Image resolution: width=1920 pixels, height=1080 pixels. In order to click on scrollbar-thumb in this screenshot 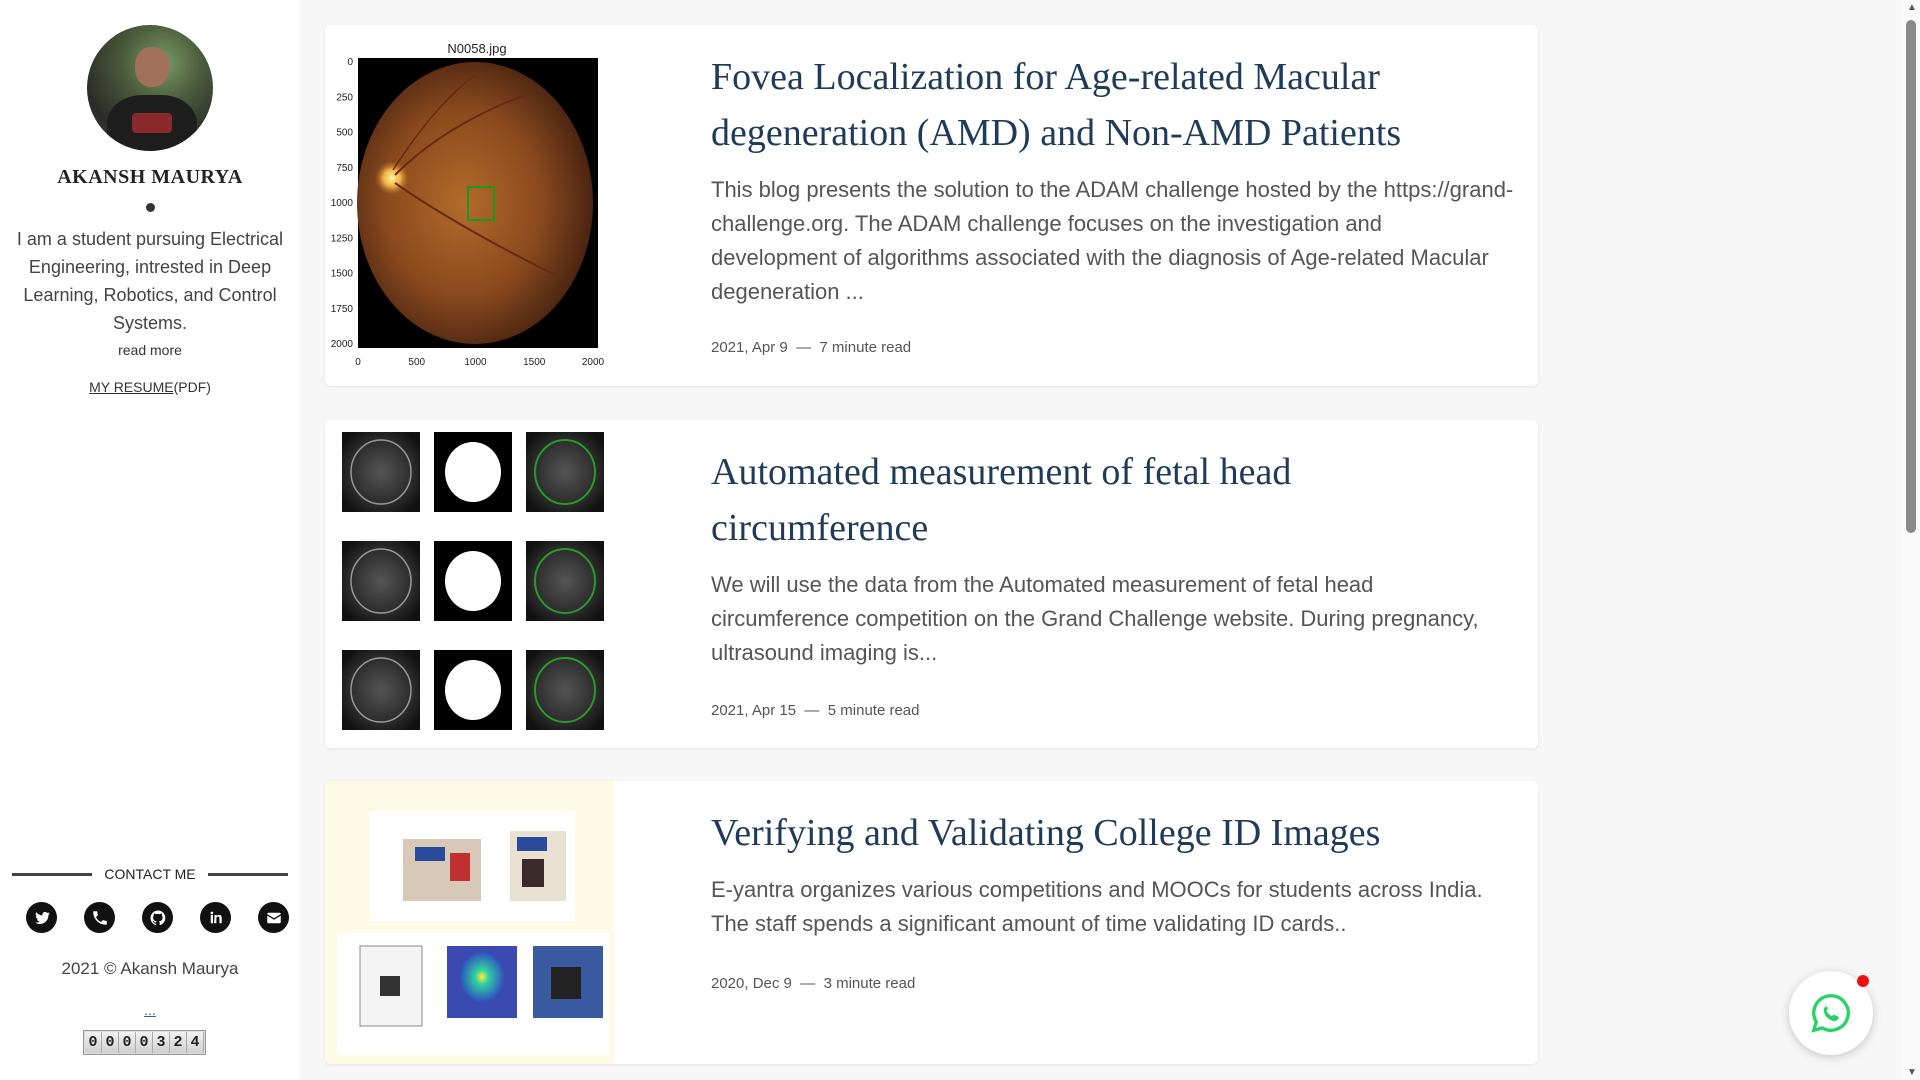, I will do `click(1911, 276)`.